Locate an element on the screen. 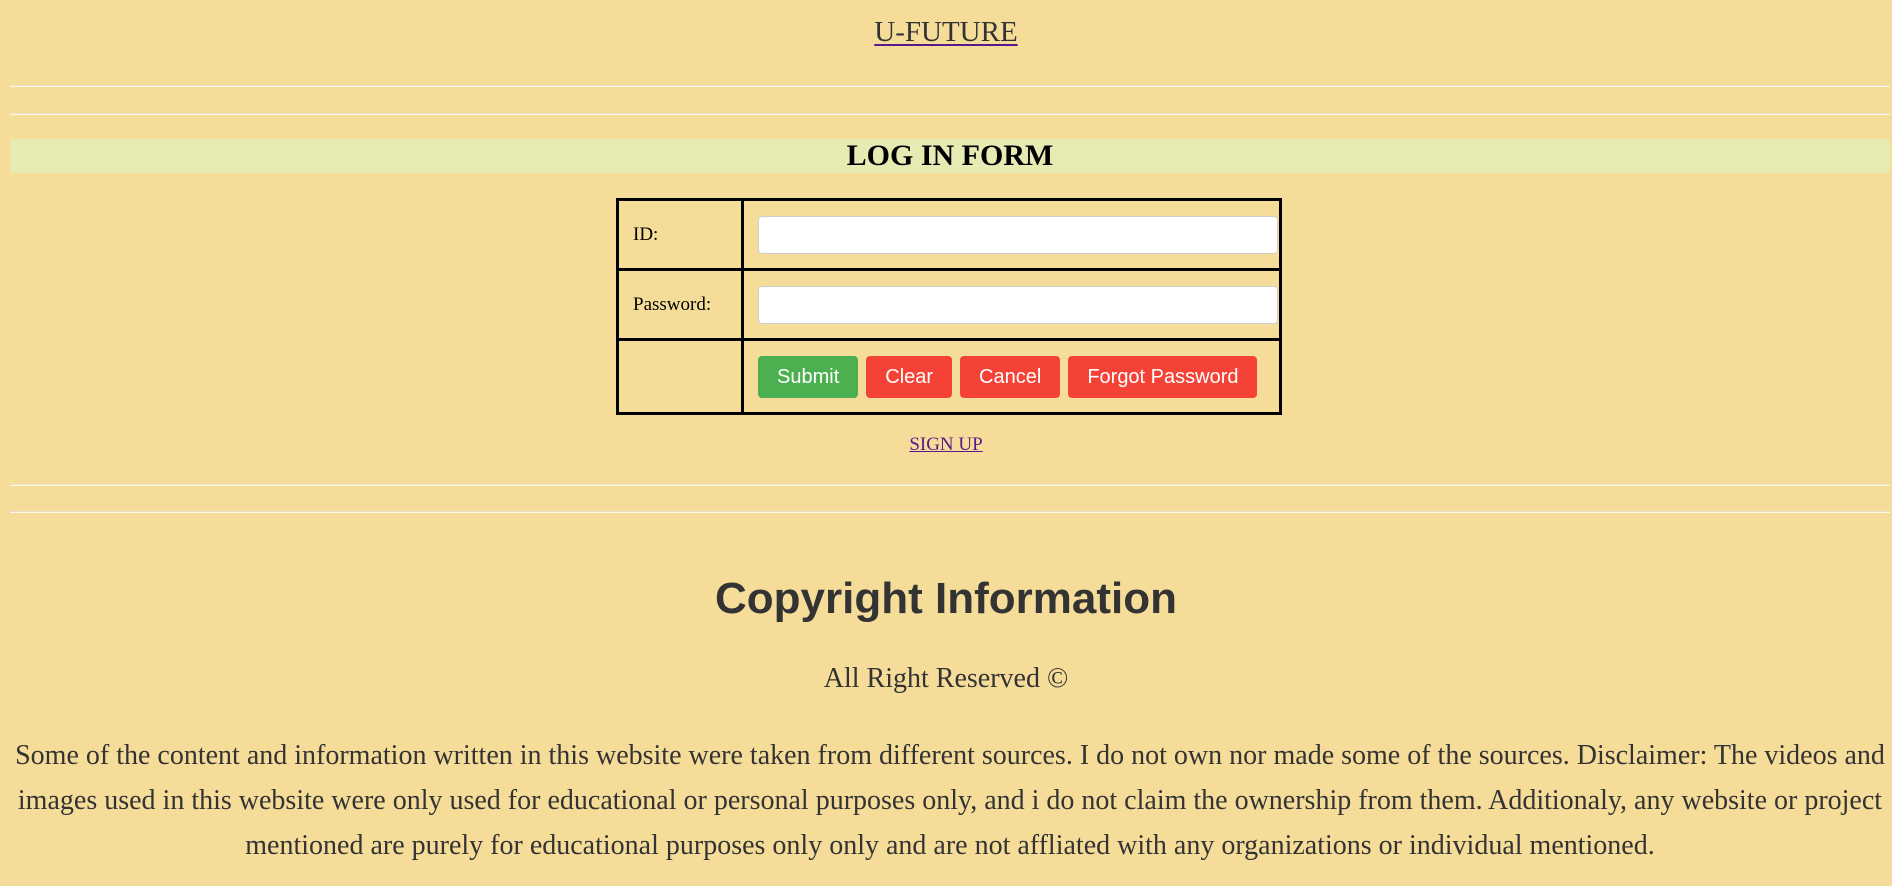 Image resolution: width=1892 pixels, height=886 pixels. login-form-heading: LOG IN FORM is located at coordinates (950, 156).